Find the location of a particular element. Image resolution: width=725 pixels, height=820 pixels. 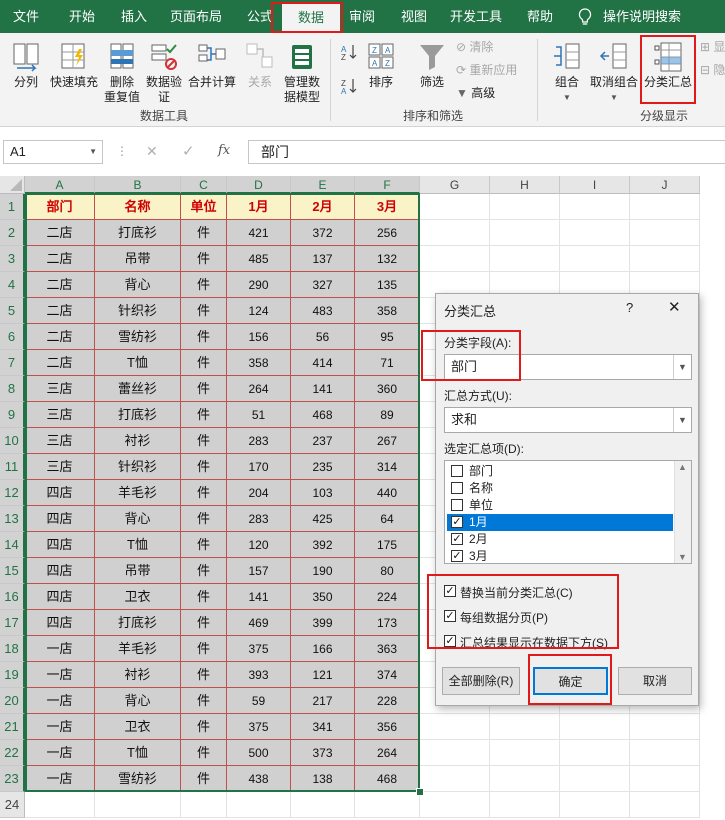

table-cell: 打底衫 is located at coordinates (138, 623).